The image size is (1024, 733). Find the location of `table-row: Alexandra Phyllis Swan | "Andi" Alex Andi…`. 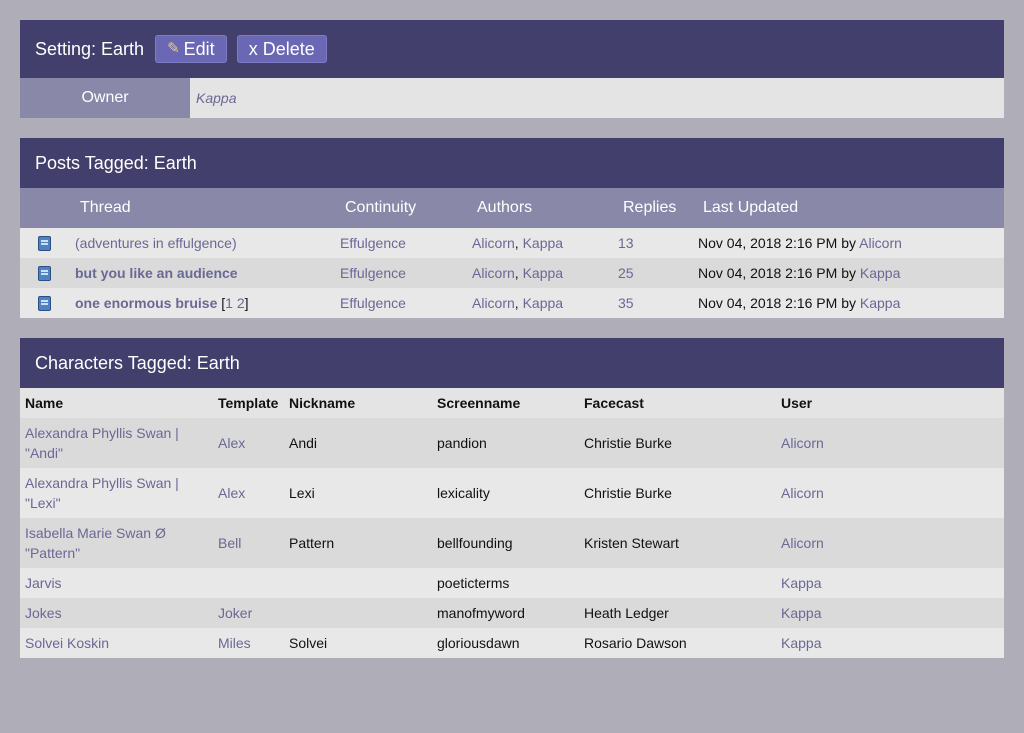

table-row: Alexandra Phyllis Swan | "Andi" Alex Andi… is located at coordinates (512, 443).